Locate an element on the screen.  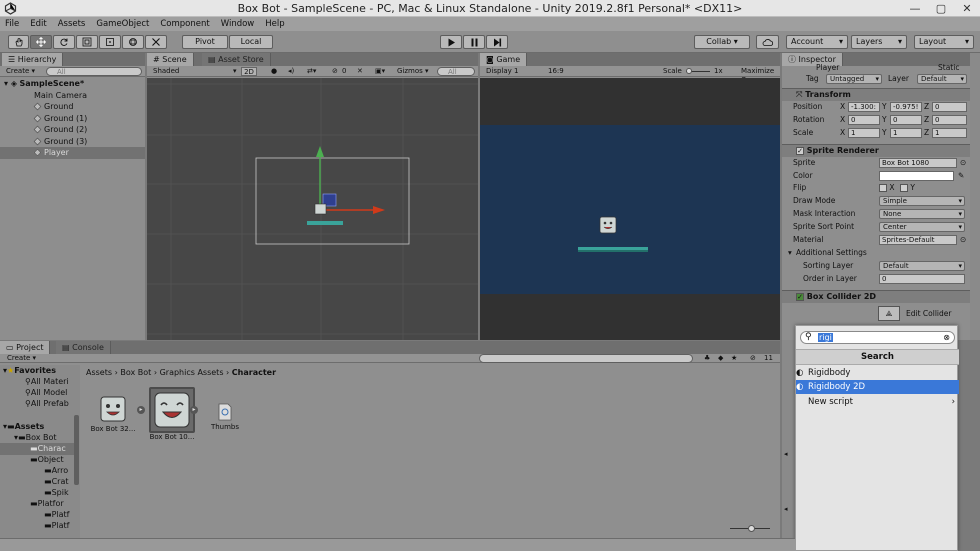
filter-by-type-icon: ♣ is located at coordinates (707, 358).